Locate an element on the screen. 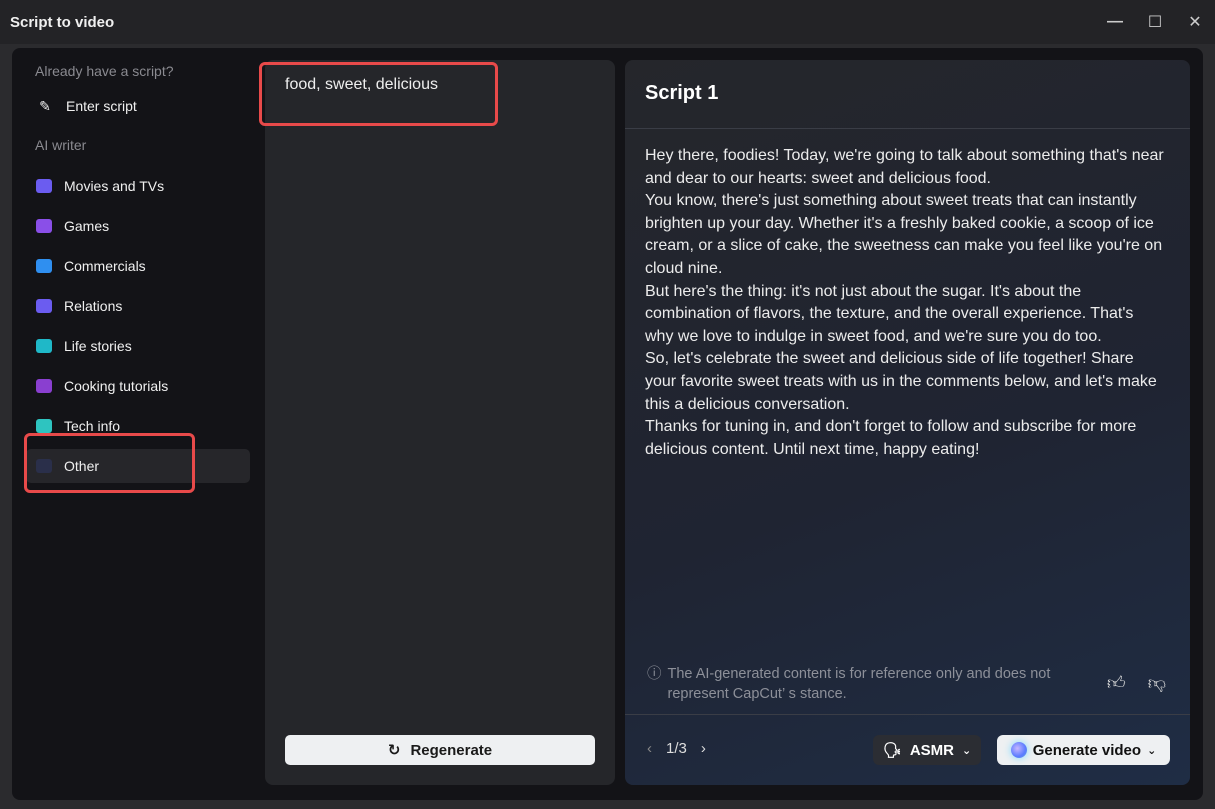  title-bar: Script to video — ☐ ✕ is located at coordinates (607, 22).